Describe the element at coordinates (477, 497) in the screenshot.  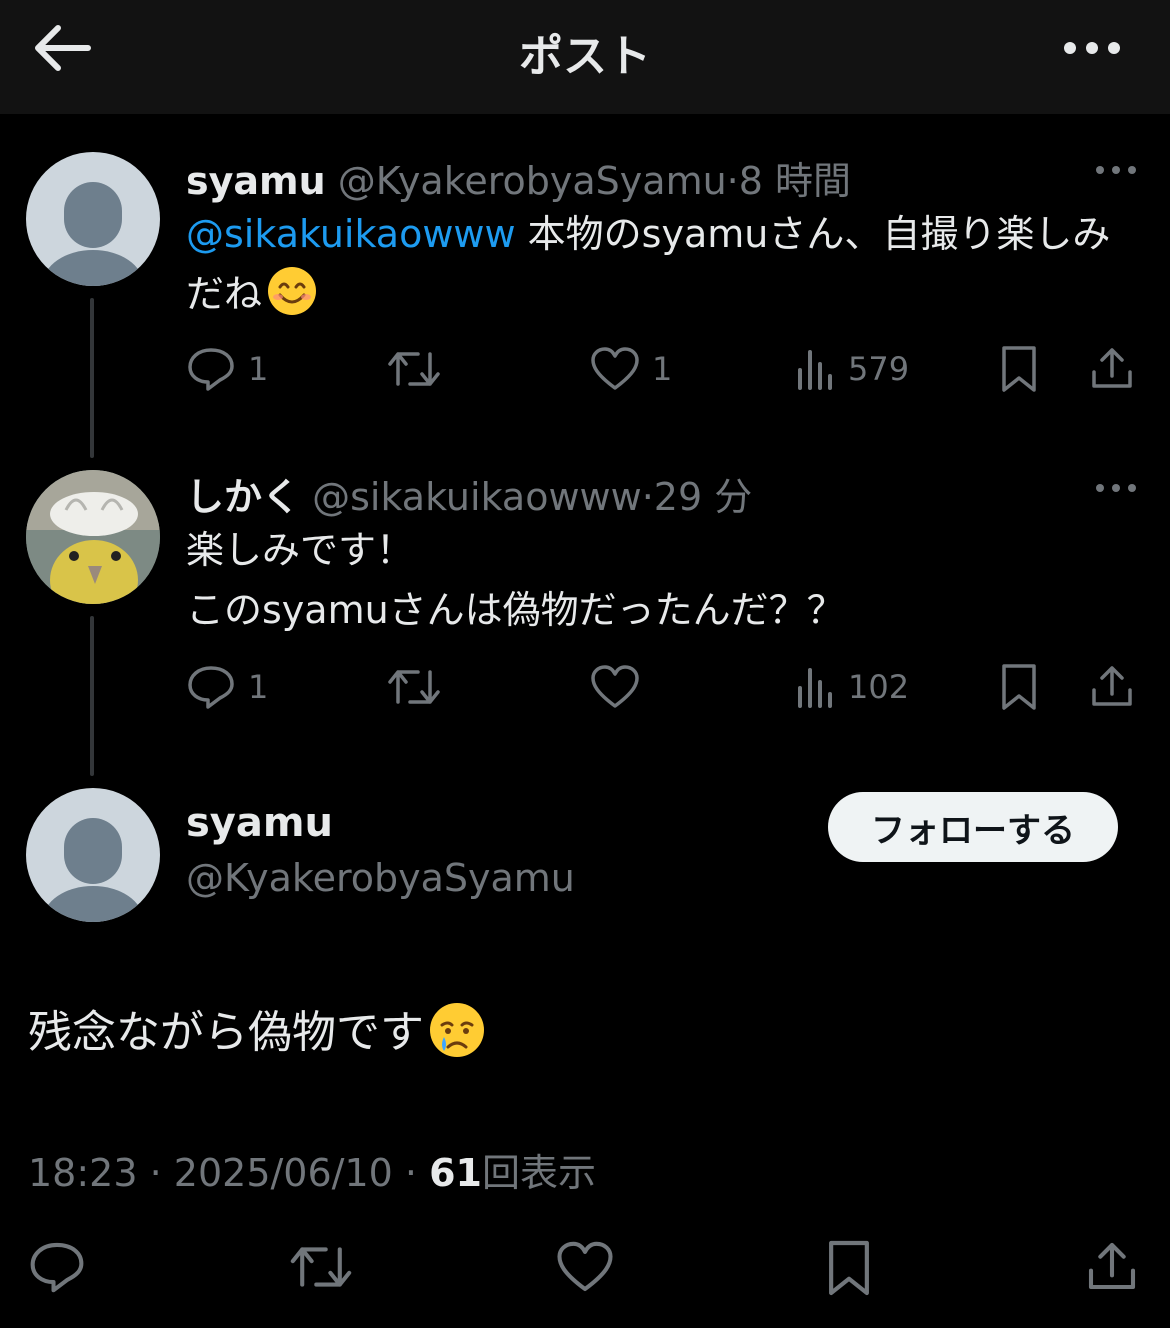
I see `user-handle: @sikakuikaowww` at that location.